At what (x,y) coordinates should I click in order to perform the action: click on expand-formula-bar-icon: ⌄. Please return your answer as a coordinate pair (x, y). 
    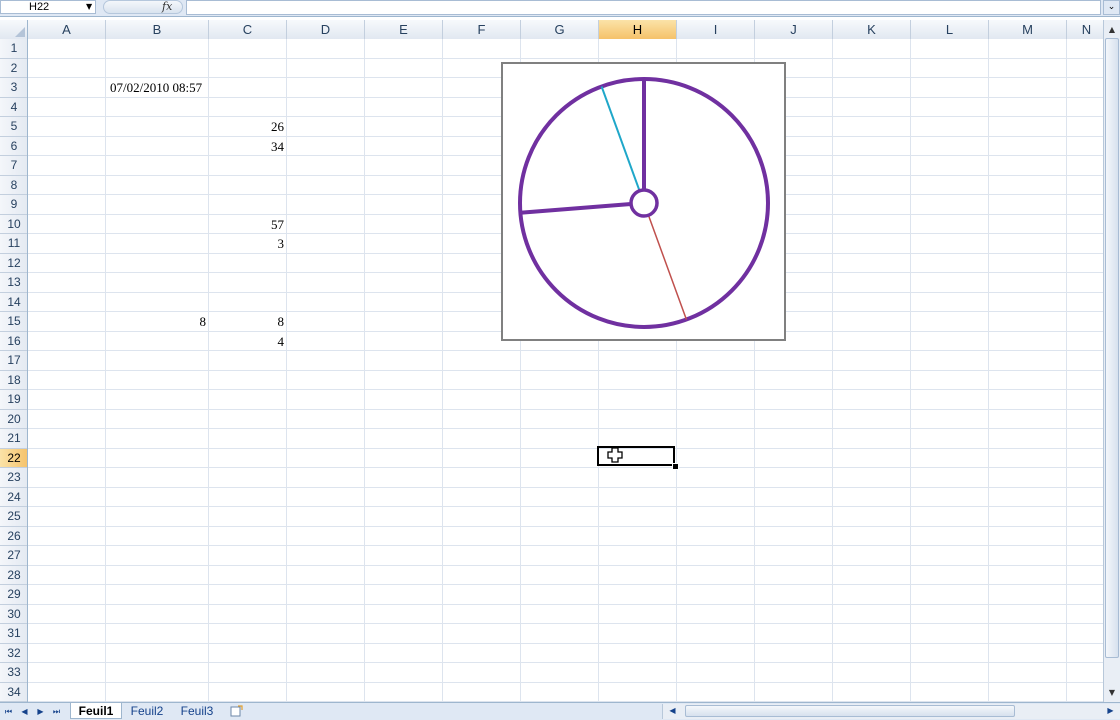
    Looking at the image, I should click on (1111, 7).